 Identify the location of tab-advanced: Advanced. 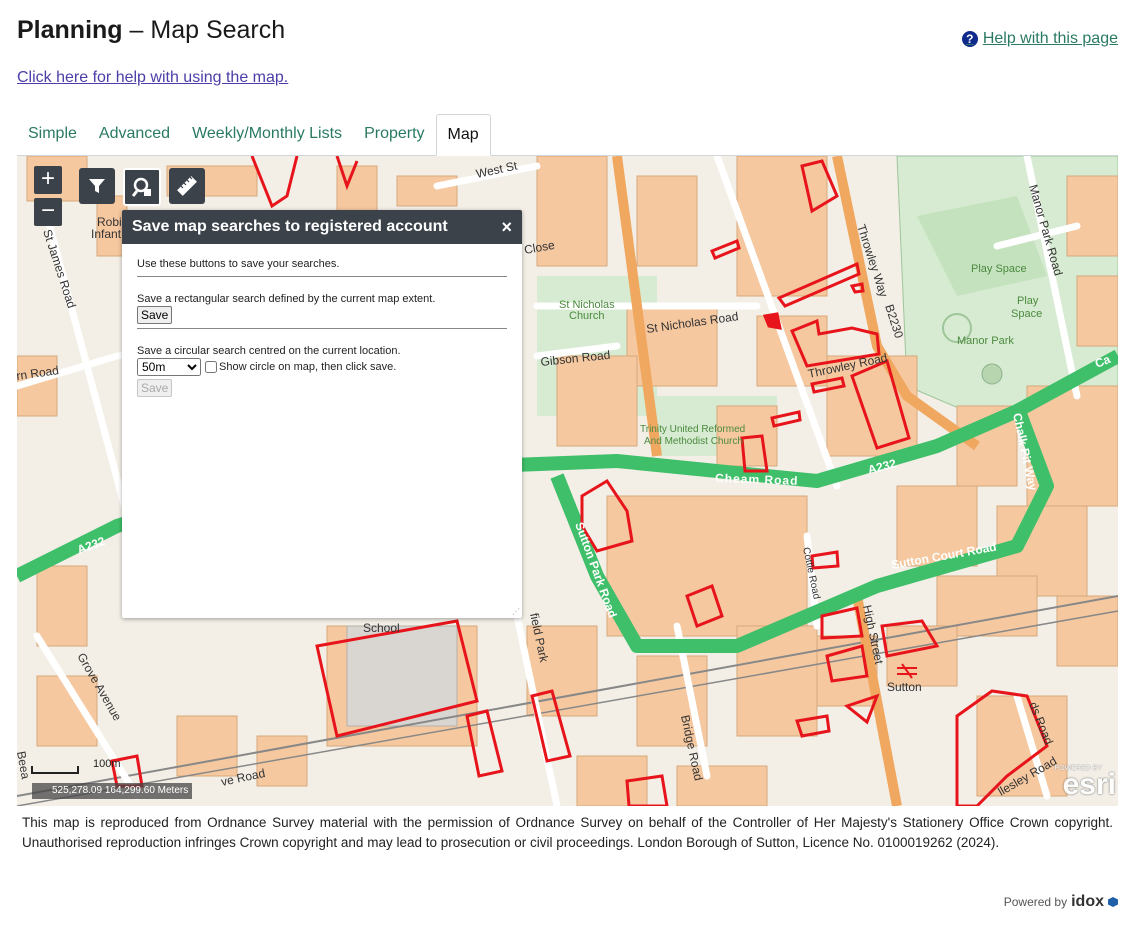
(134, 134).